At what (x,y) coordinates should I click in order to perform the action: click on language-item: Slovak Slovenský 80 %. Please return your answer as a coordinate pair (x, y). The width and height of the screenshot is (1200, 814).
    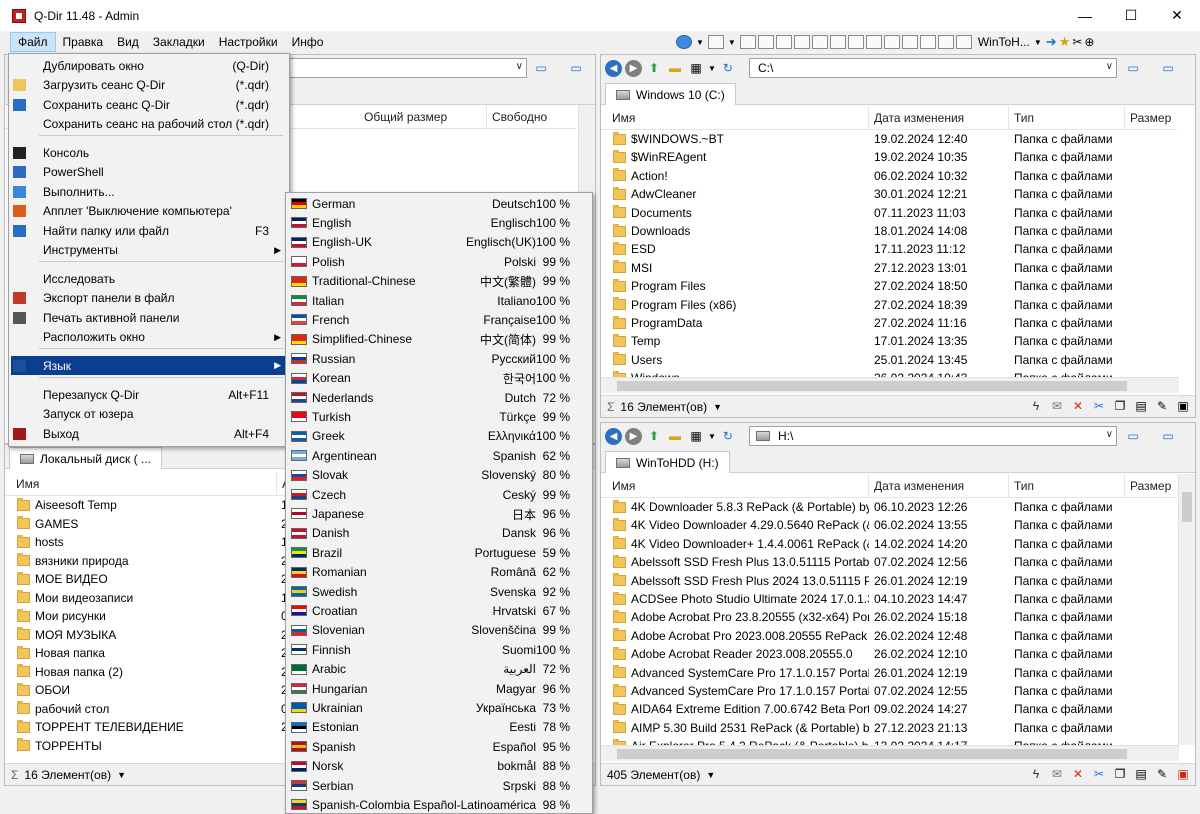
    Looking at the image, I should click on (439, 475).